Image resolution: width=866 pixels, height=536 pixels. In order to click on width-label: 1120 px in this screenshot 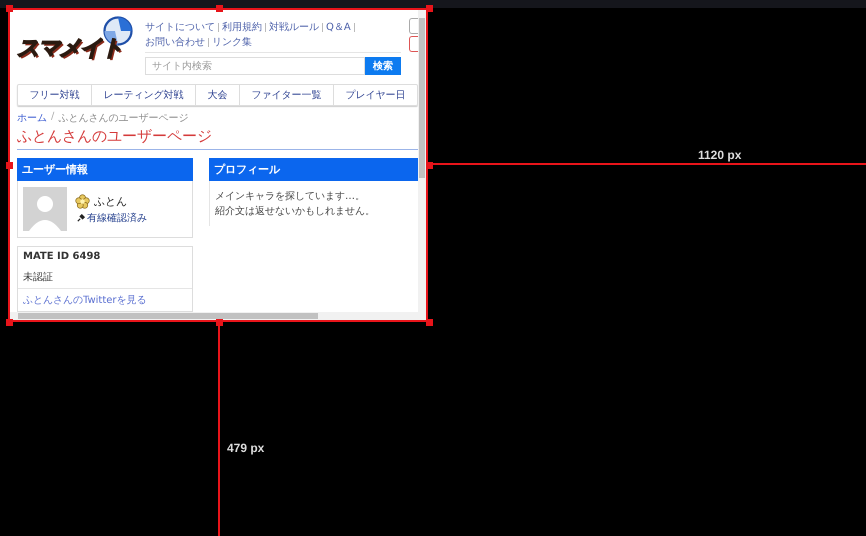, I will do `click(720, 155)`.